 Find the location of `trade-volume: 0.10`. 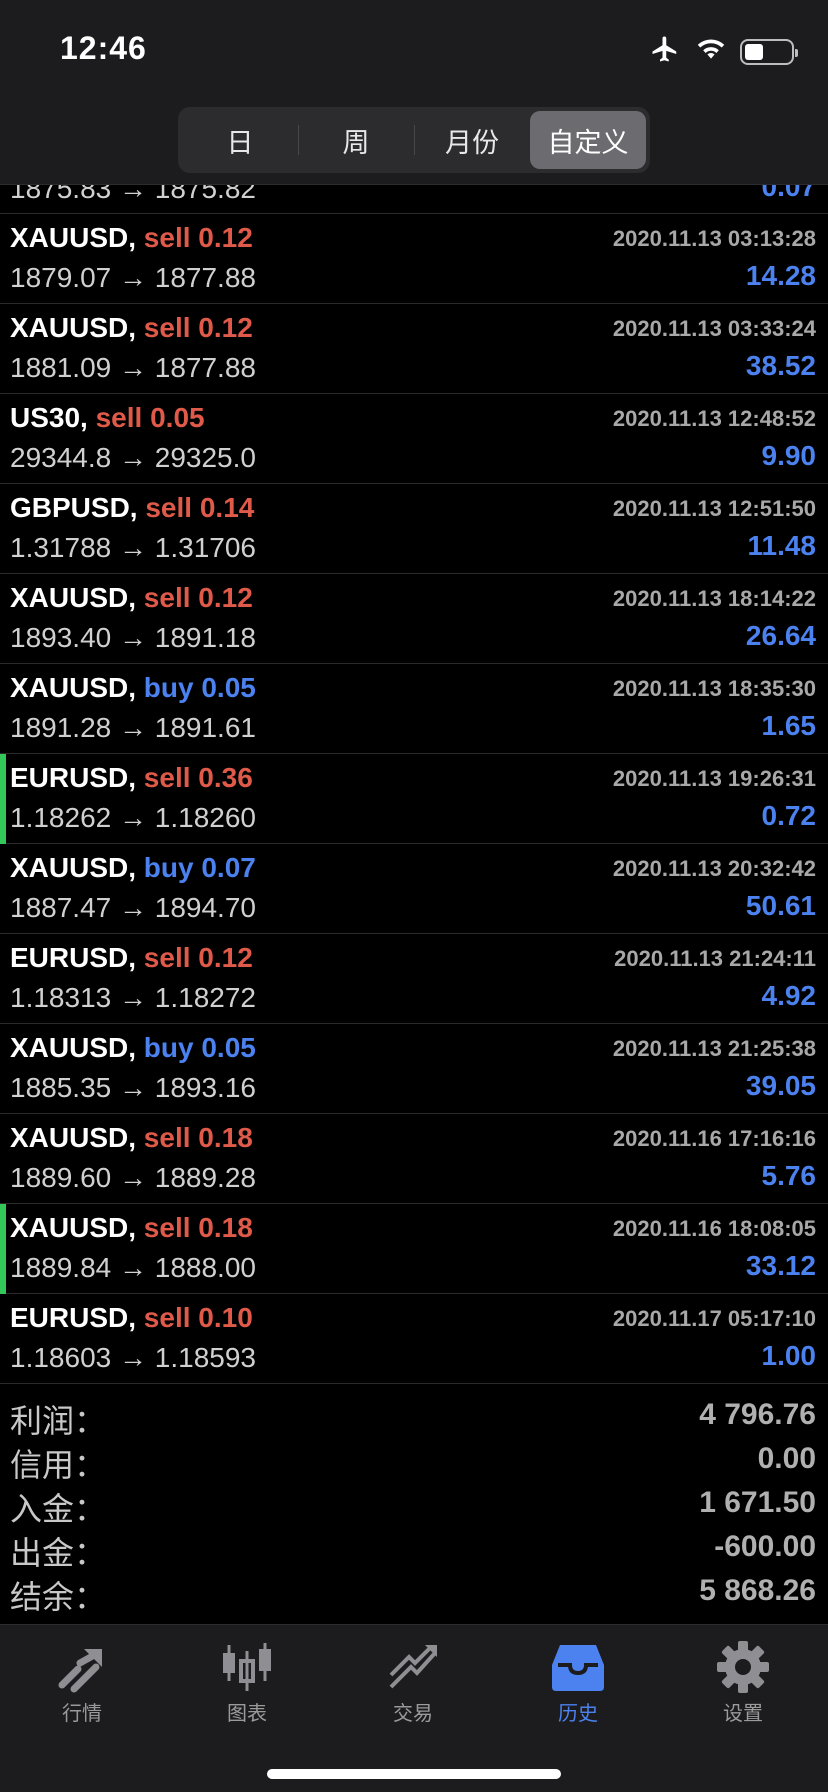

trade-volume: 0.10 is located at coordinates (225, 1317).